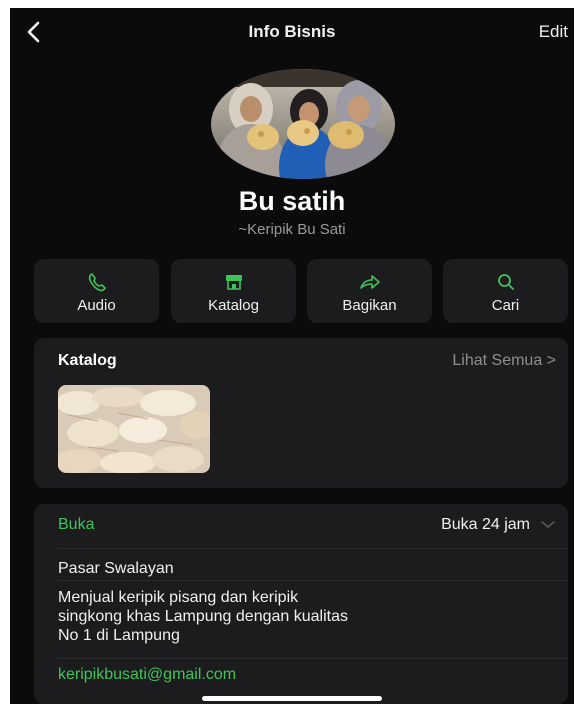 This screenshot has width=582, height=704. I want to click on catalog-item-thumbnail, so click(134, 429).